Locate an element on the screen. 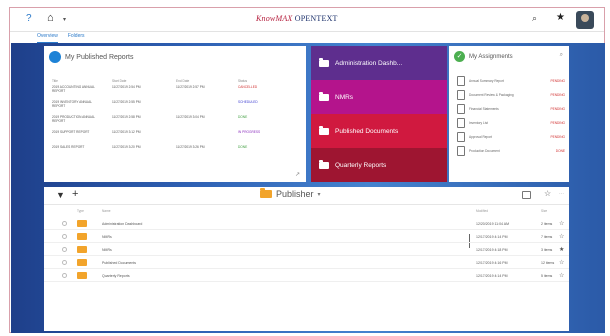 The height and width of the screenshot is (336, 610). file-name: Published Documents is located at coordinates (119, 263).